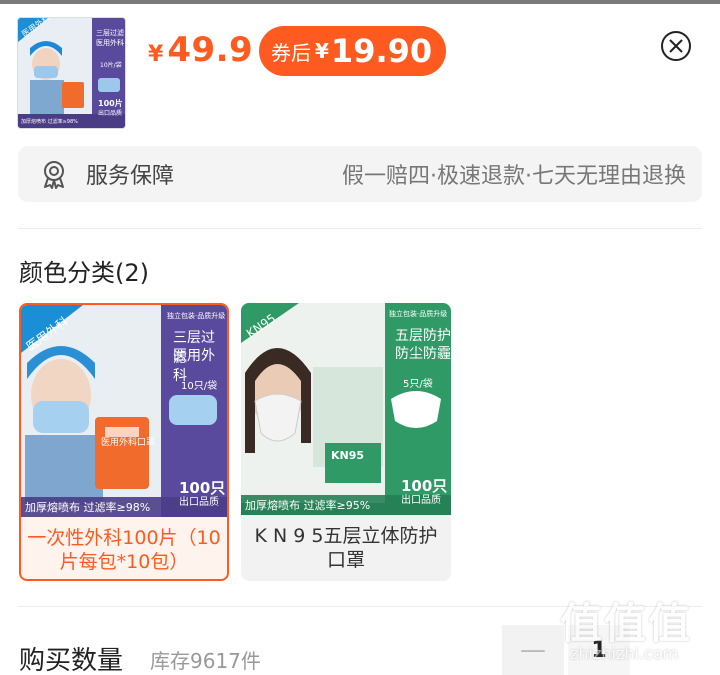 Image resolution: width=720 pixels, height=675 pixels. Describe the element at coordinates (199, 386) in the screenshot. I see `variant-count: 10只/袋` at that location.